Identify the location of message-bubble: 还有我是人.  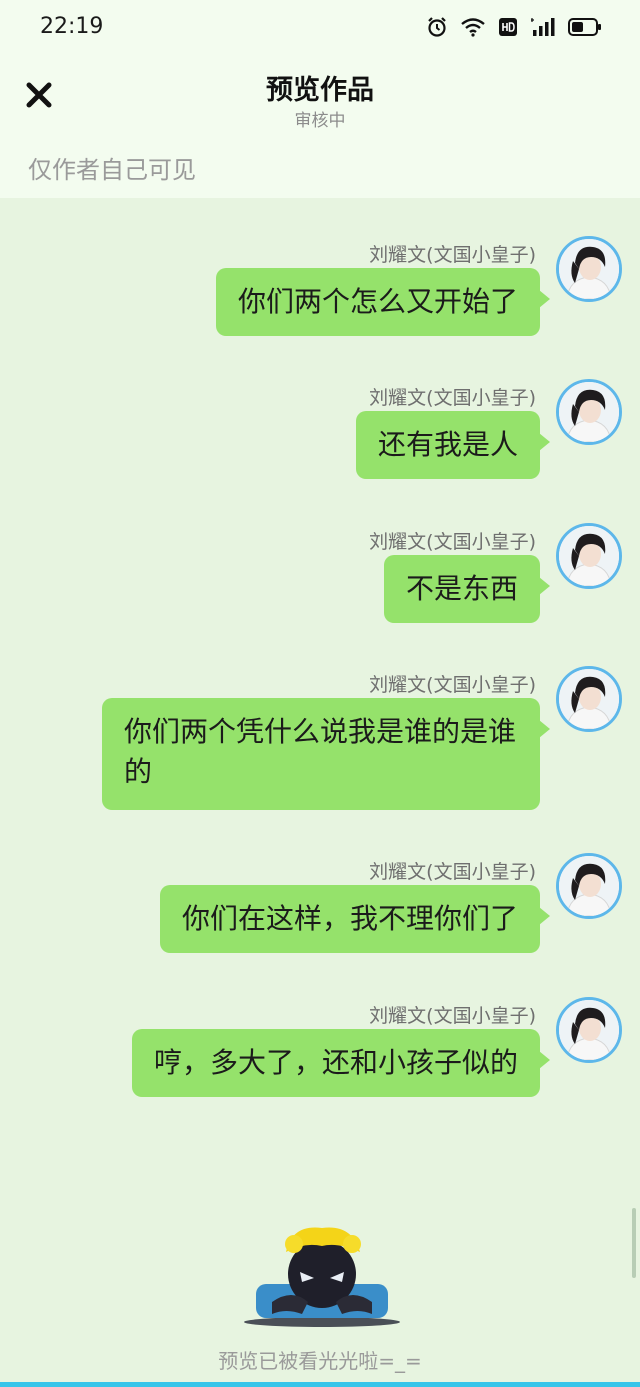
(452, 445).